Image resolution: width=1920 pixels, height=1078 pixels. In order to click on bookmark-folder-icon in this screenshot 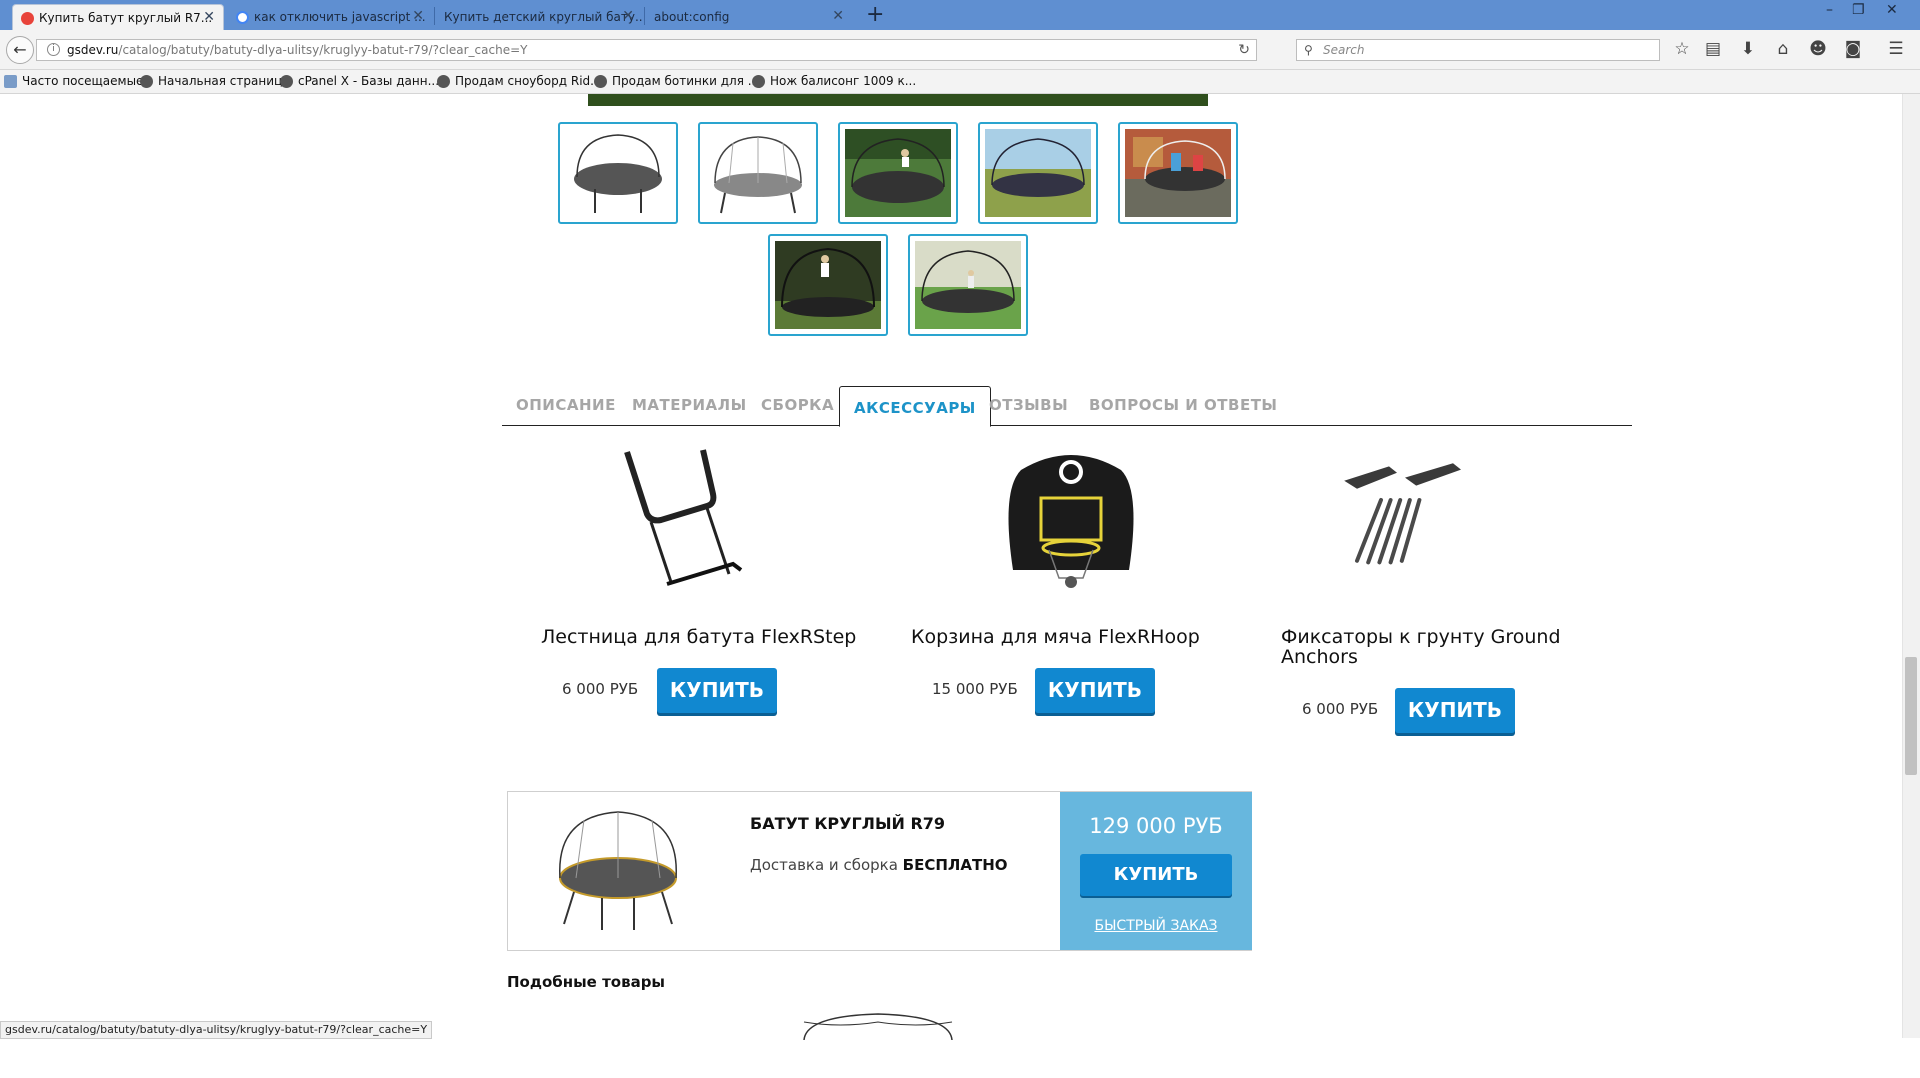, I will do `click(10, 81)`.